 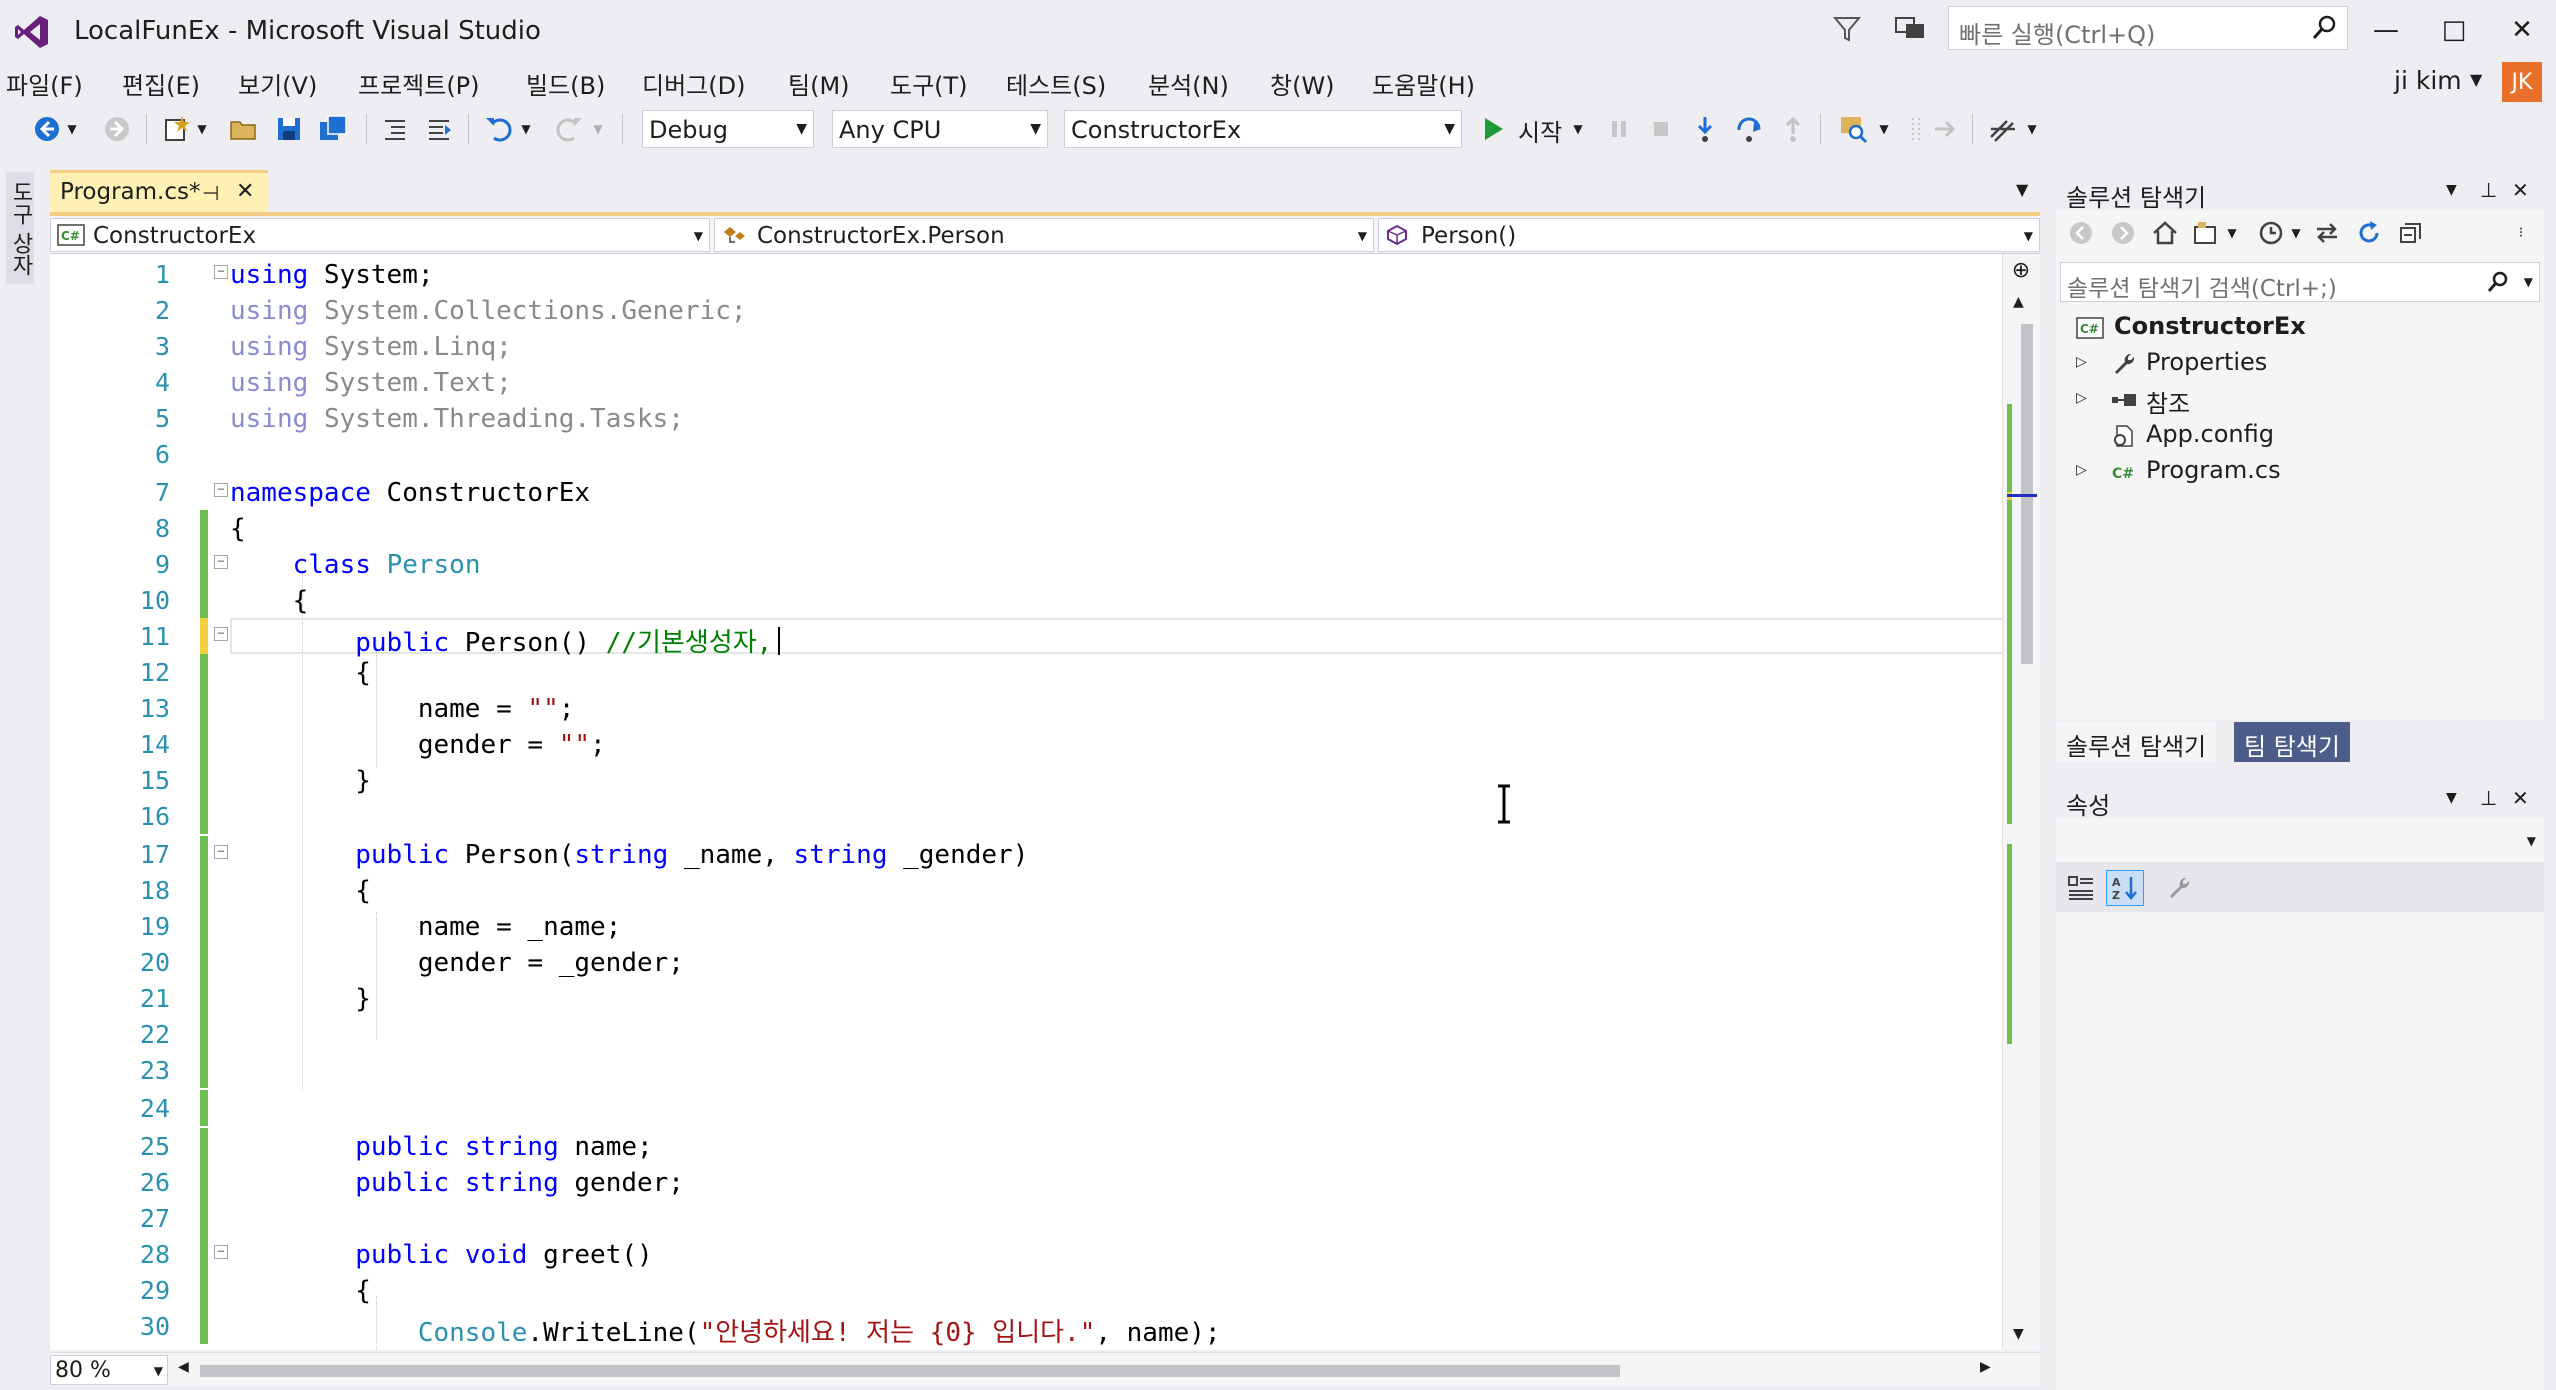 What do you see at coordinates (1540, 130) in the screenshot?
I see `start-button-label: 시작` at bounding box center [1540, 130].